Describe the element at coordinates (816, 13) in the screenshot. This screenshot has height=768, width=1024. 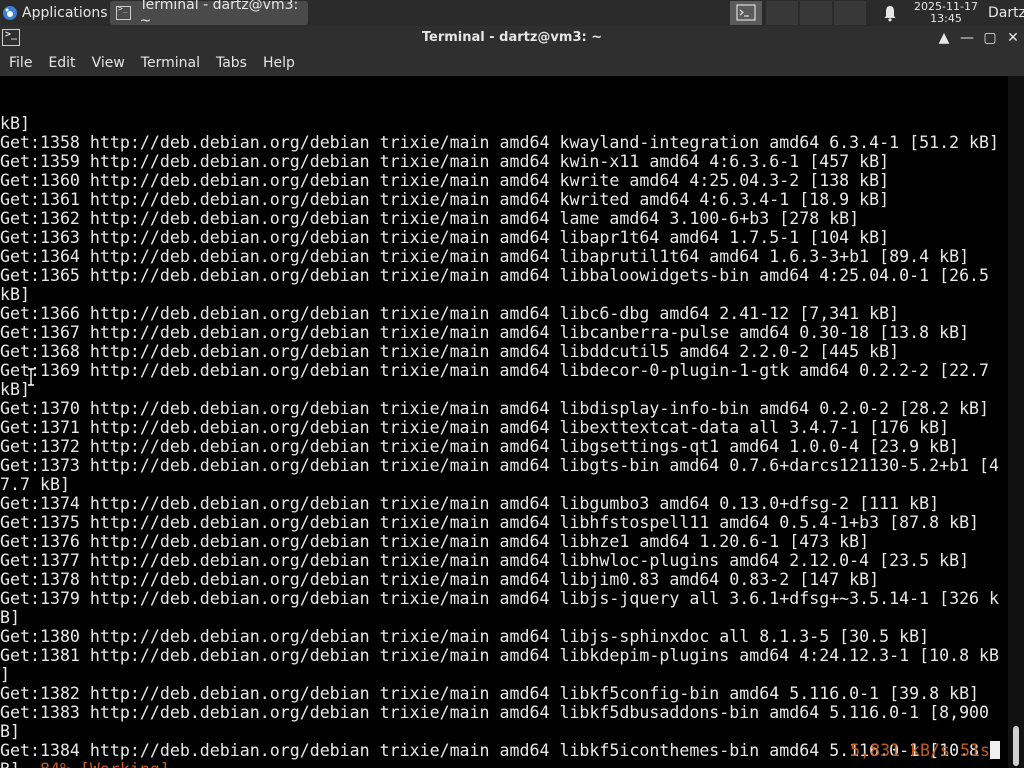
I see `workspace-3-button` at that location.